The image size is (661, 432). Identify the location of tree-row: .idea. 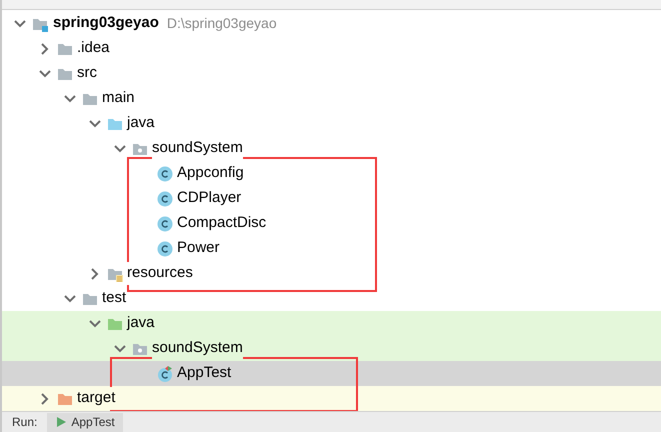
(331, 48).